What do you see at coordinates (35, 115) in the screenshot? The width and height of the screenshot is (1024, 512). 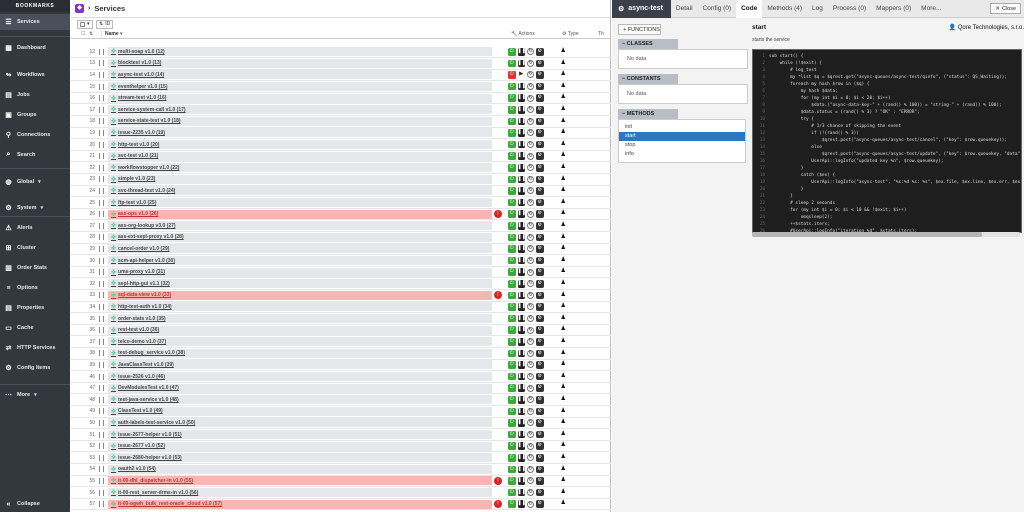 I see `sidebar-item-groups: ▣ Groups` at bounding box center [35, 115].